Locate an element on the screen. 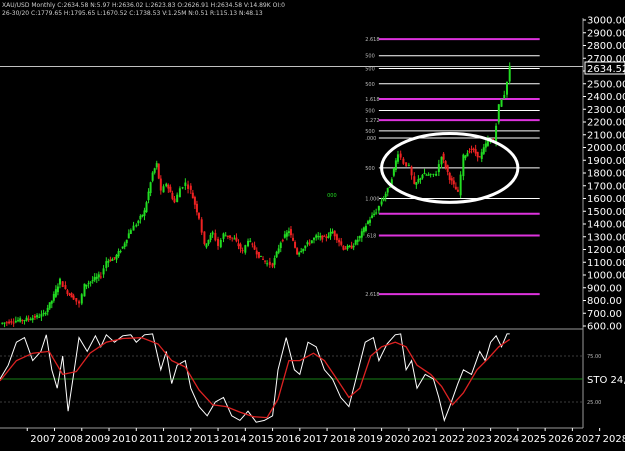 This screenshot has width=625, height=451. y-tick-label: 1100.00 is located at coordinates (606, 263).